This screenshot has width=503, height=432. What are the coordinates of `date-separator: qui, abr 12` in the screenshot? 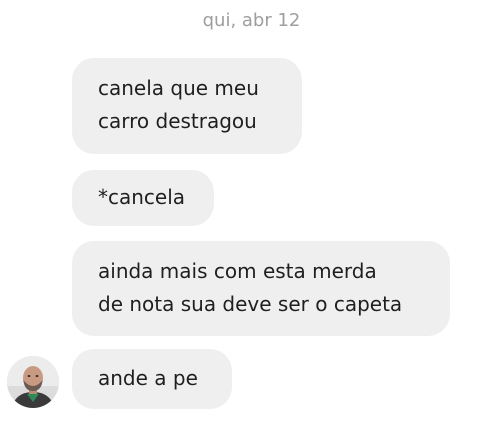 It's located at (251, 20).